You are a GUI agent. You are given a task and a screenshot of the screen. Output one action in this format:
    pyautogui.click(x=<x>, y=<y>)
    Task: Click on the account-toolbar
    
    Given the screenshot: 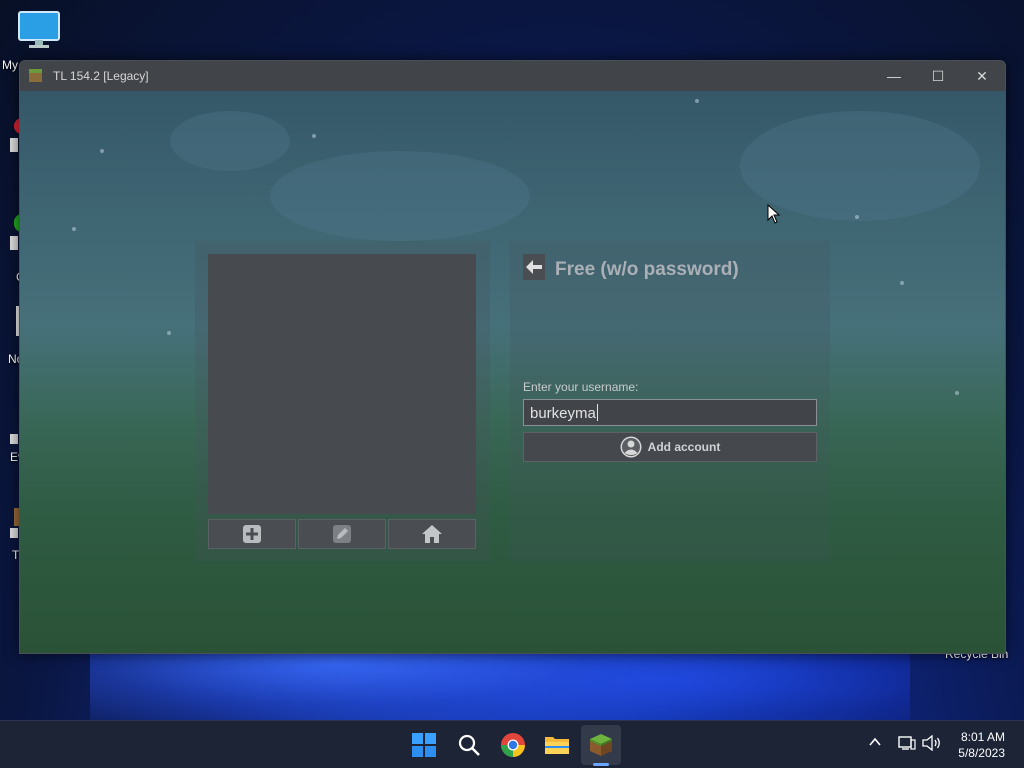 What is the action you would take?
    pyautogui.click(x=343, y=534)
    